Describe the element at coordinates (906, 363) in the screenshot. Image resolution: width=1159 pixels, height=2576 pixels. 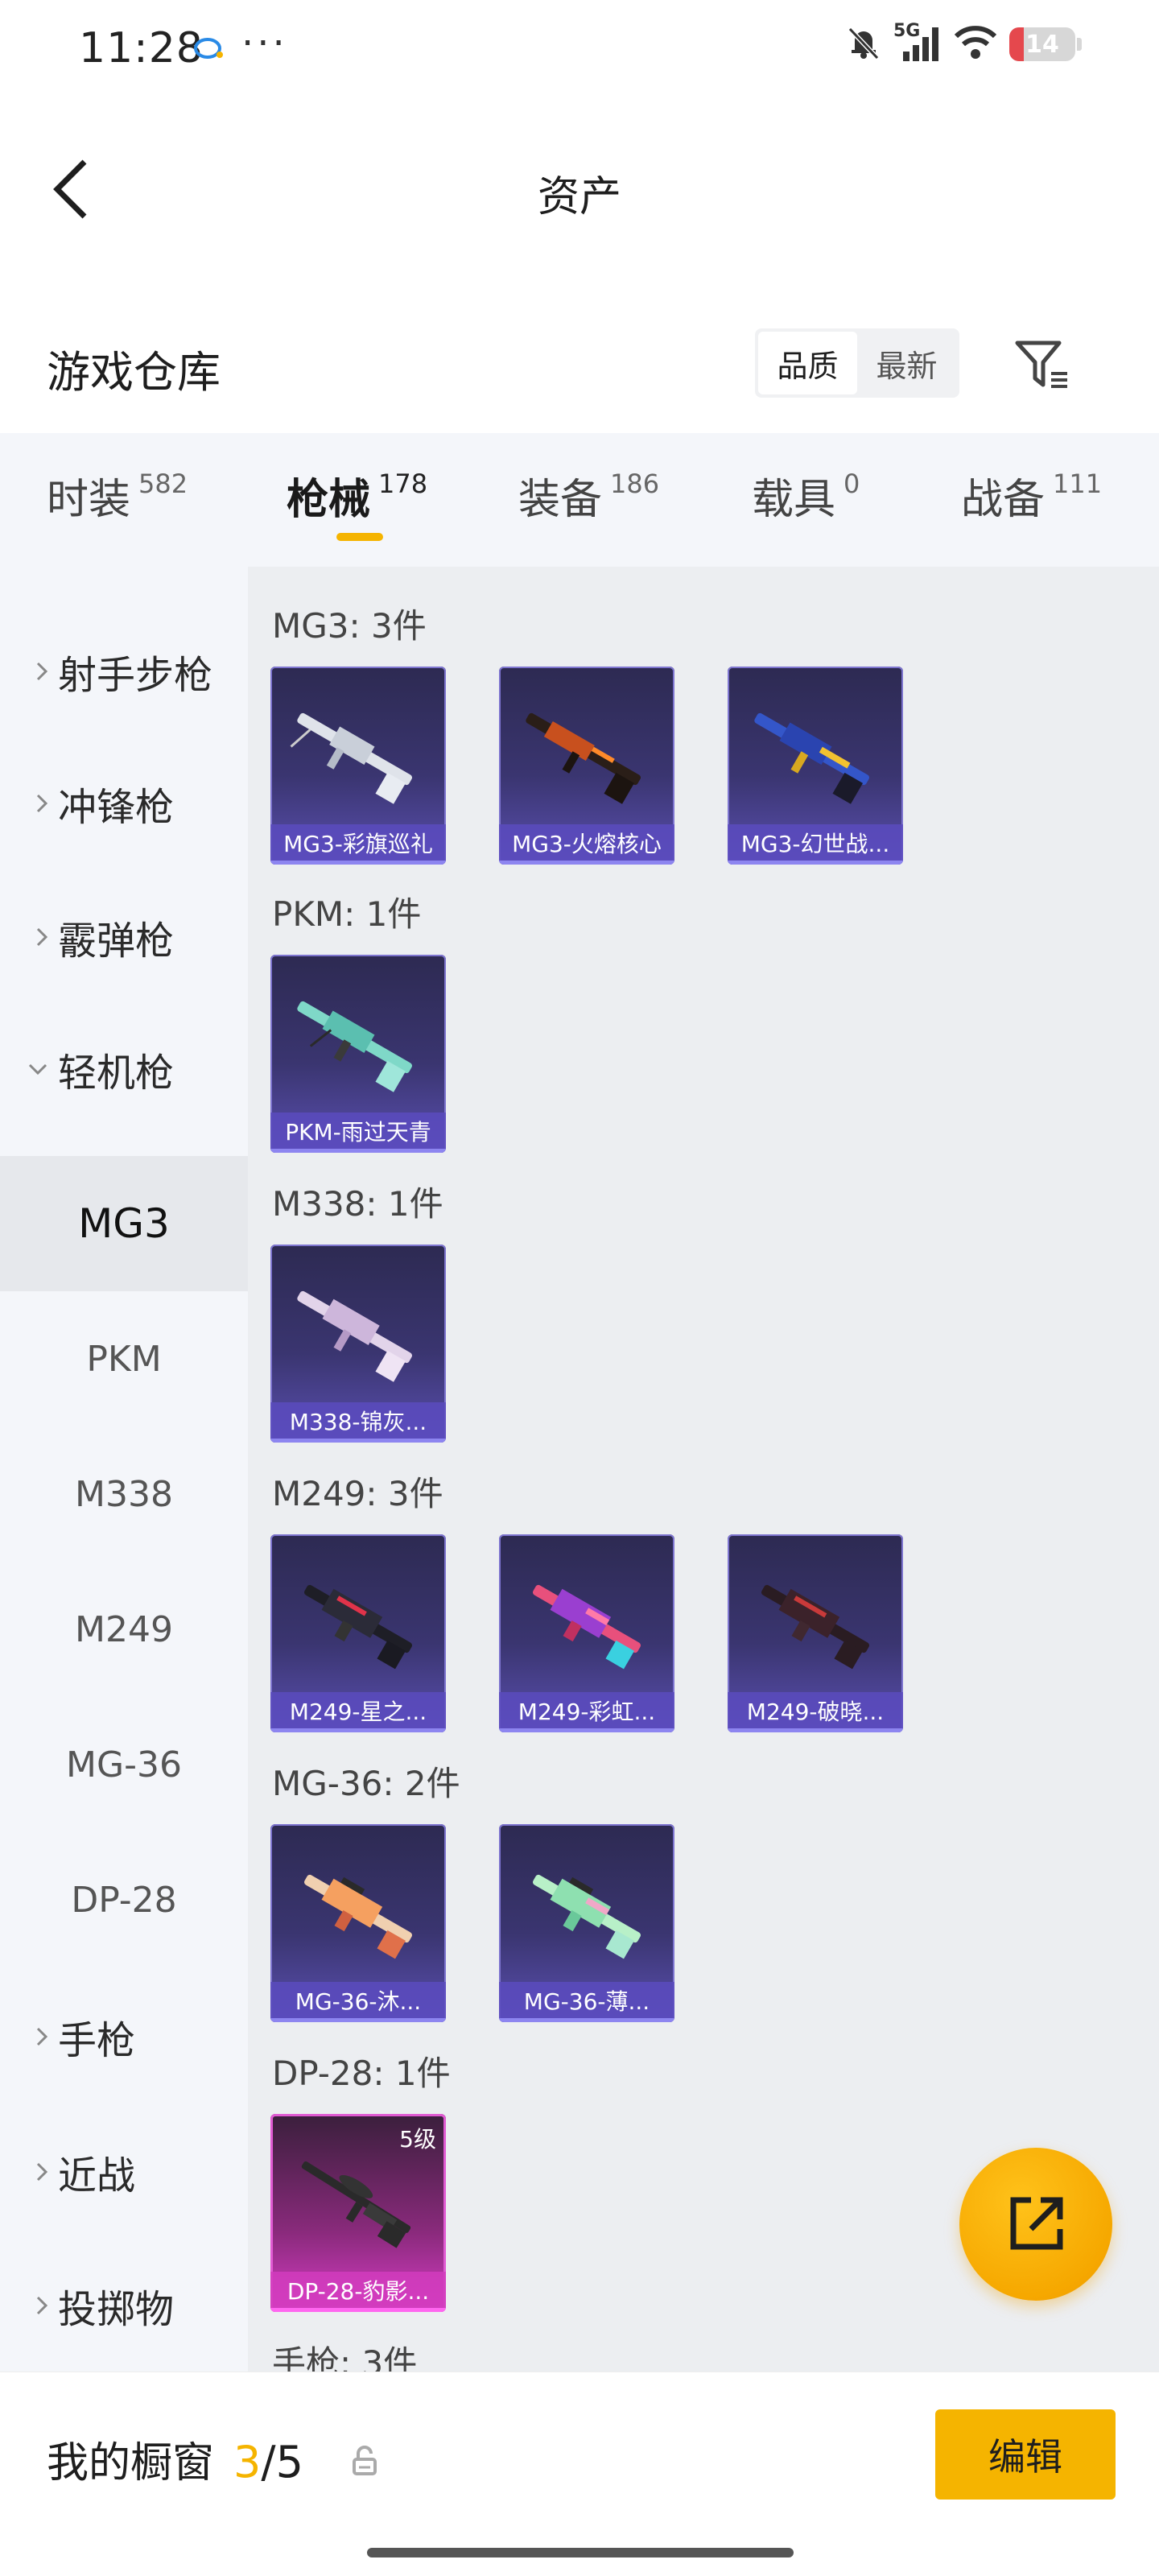
I see `sort-newest: 最新` at that location.